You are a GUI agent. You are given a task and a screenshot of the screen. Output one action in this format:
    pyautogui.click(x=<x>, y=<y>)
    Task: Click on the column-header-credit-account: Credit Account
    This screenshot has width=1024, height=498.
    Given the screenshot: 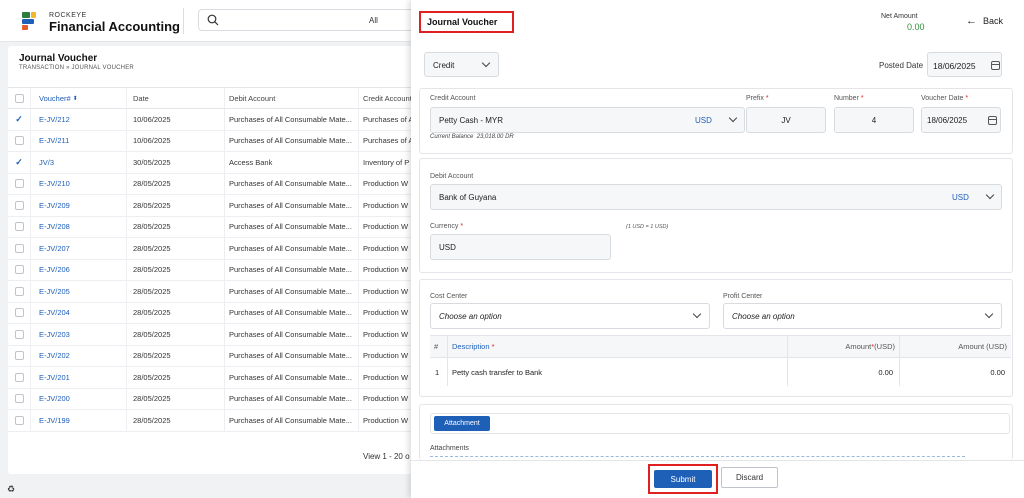 What is the action you would take?
    pyautogui.click(x=385, y=98)
    